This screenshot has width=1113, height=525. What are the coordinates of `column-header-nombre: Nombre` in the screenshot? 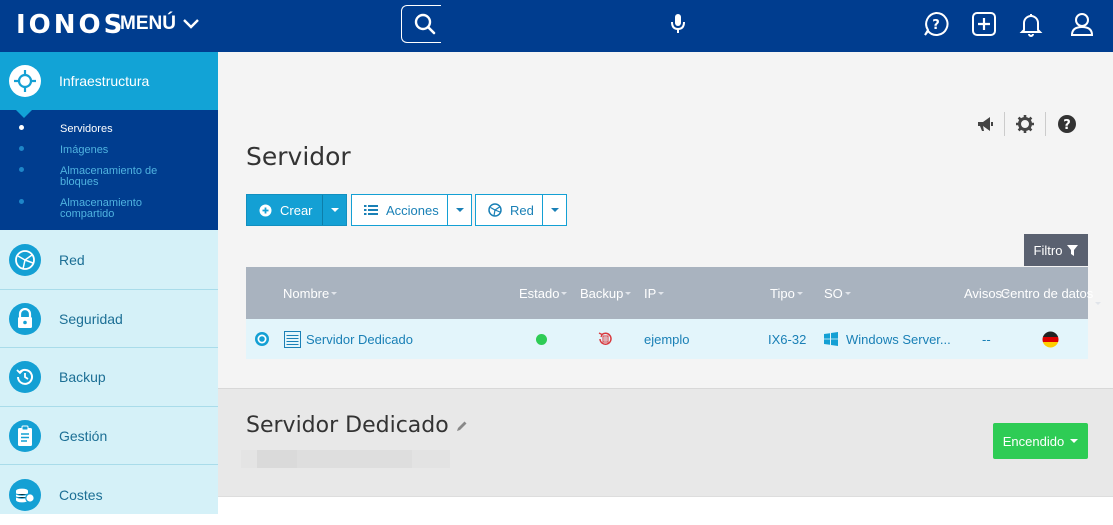 It's located at (310, 293).